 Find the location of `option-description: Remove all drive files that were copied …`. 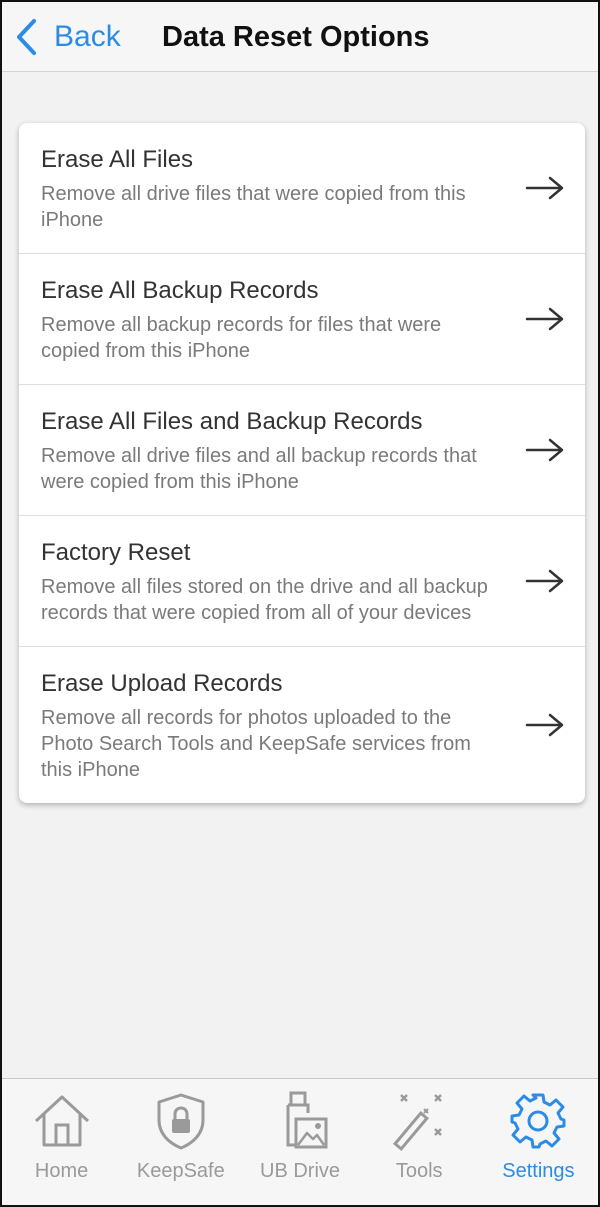

option-description: Remove all drive files that were copied … is located at coordinates (253, 207).